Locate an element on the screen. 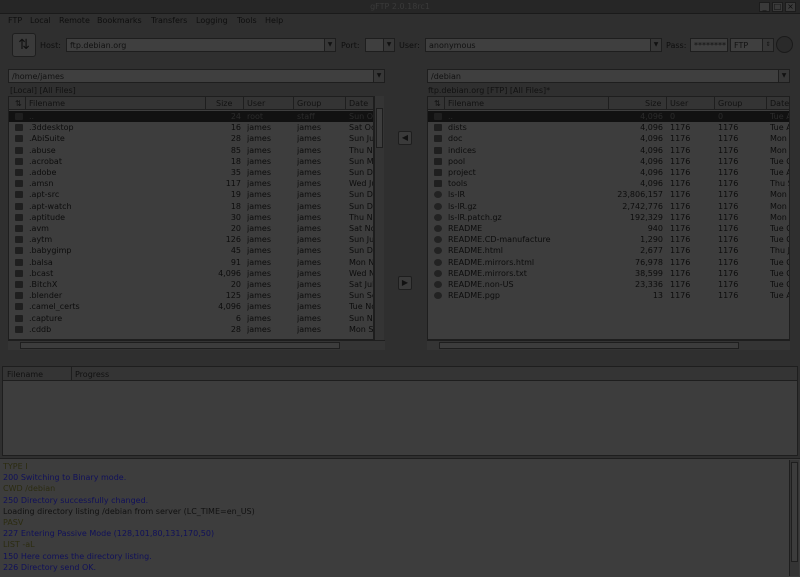 The width and height of the screenshot is (800, 577). local-horizontal-scrollbar is located at coordinates (196, 345).